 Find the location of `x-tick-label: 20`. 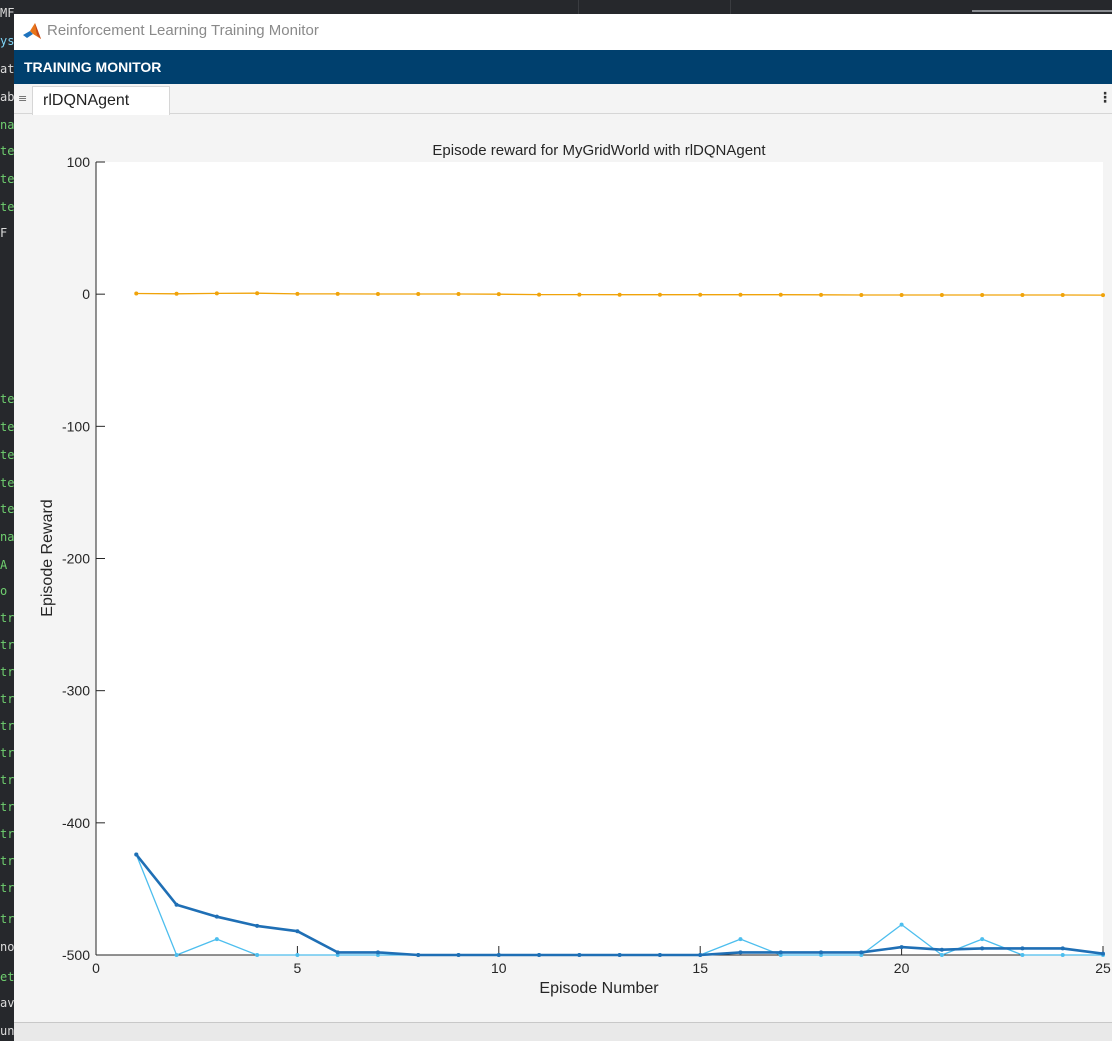

x-tick-label: 20 is located at coordinates (902, 968).